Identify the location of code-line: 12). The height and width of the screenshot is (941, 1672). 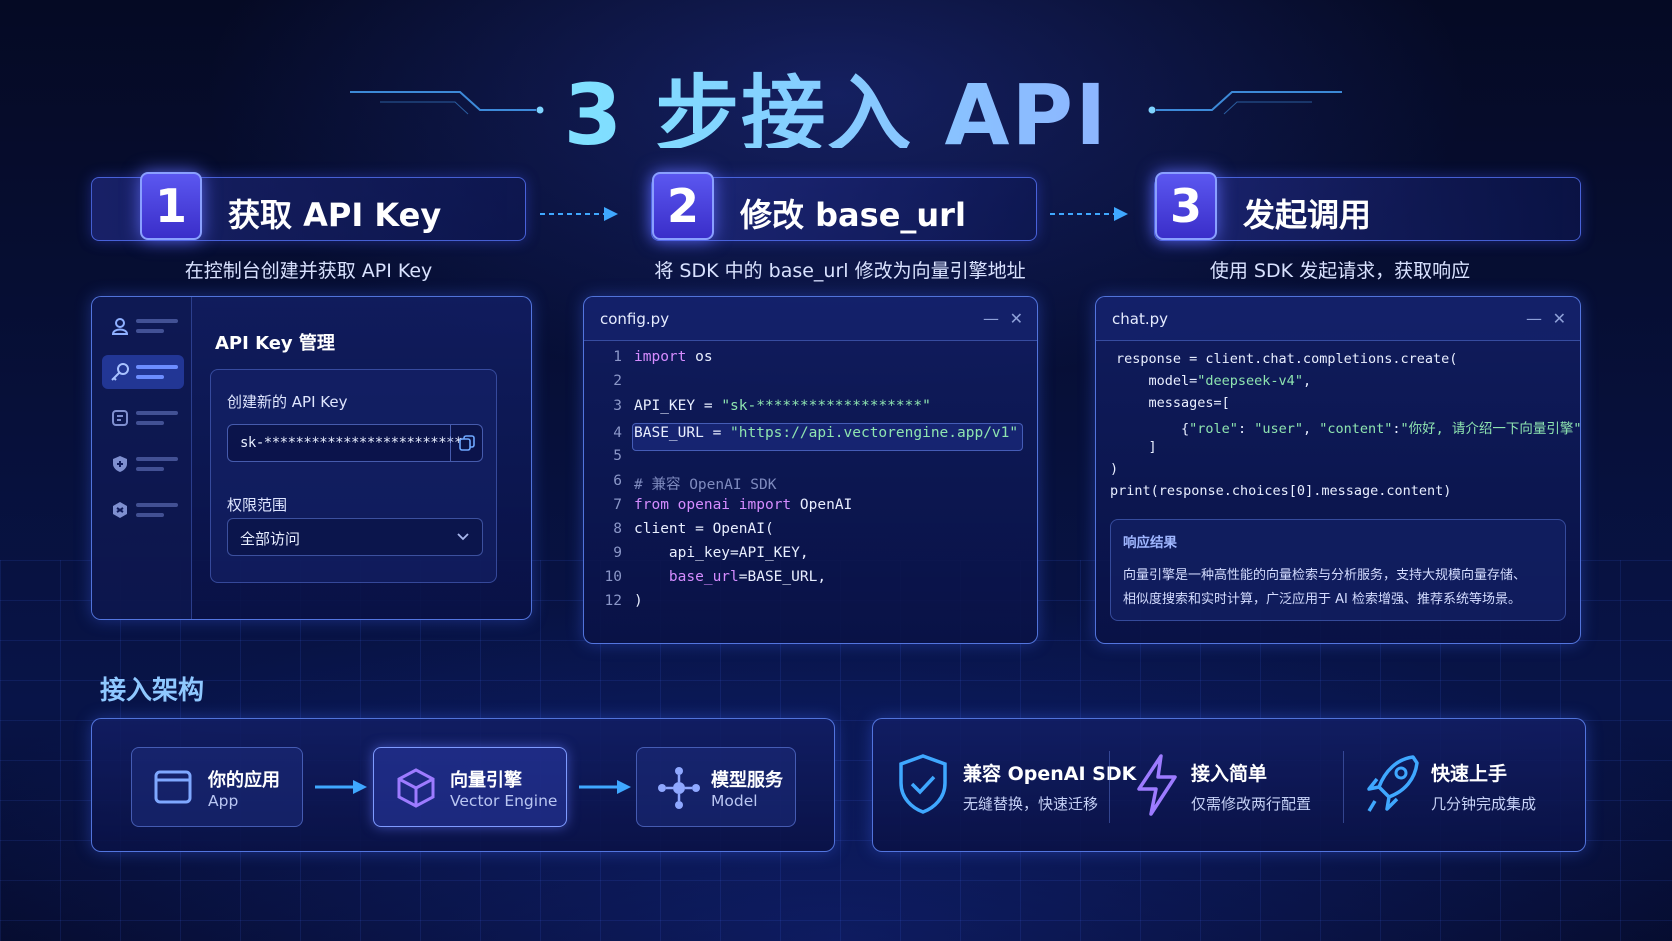
(810, 604).